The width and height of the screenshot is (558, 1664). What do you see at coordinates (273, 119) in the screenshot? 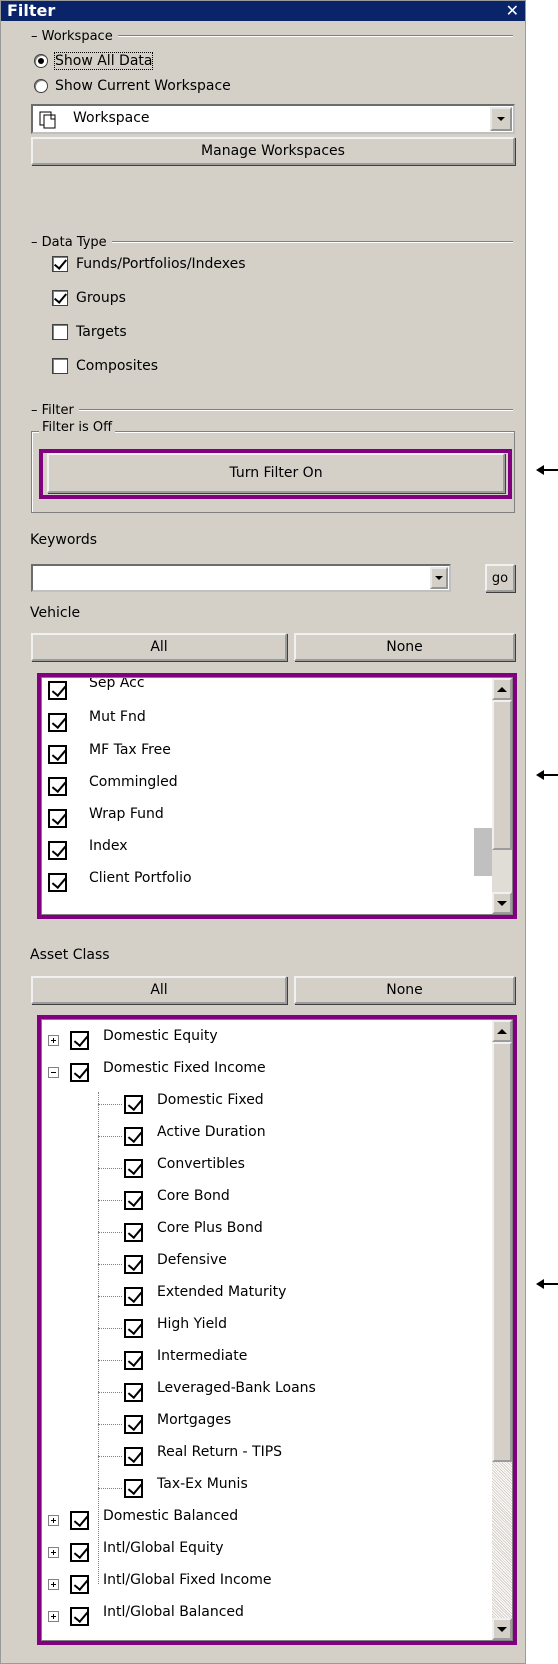
I see `workspace-select: Workspace` at bounding box center [273, 119].